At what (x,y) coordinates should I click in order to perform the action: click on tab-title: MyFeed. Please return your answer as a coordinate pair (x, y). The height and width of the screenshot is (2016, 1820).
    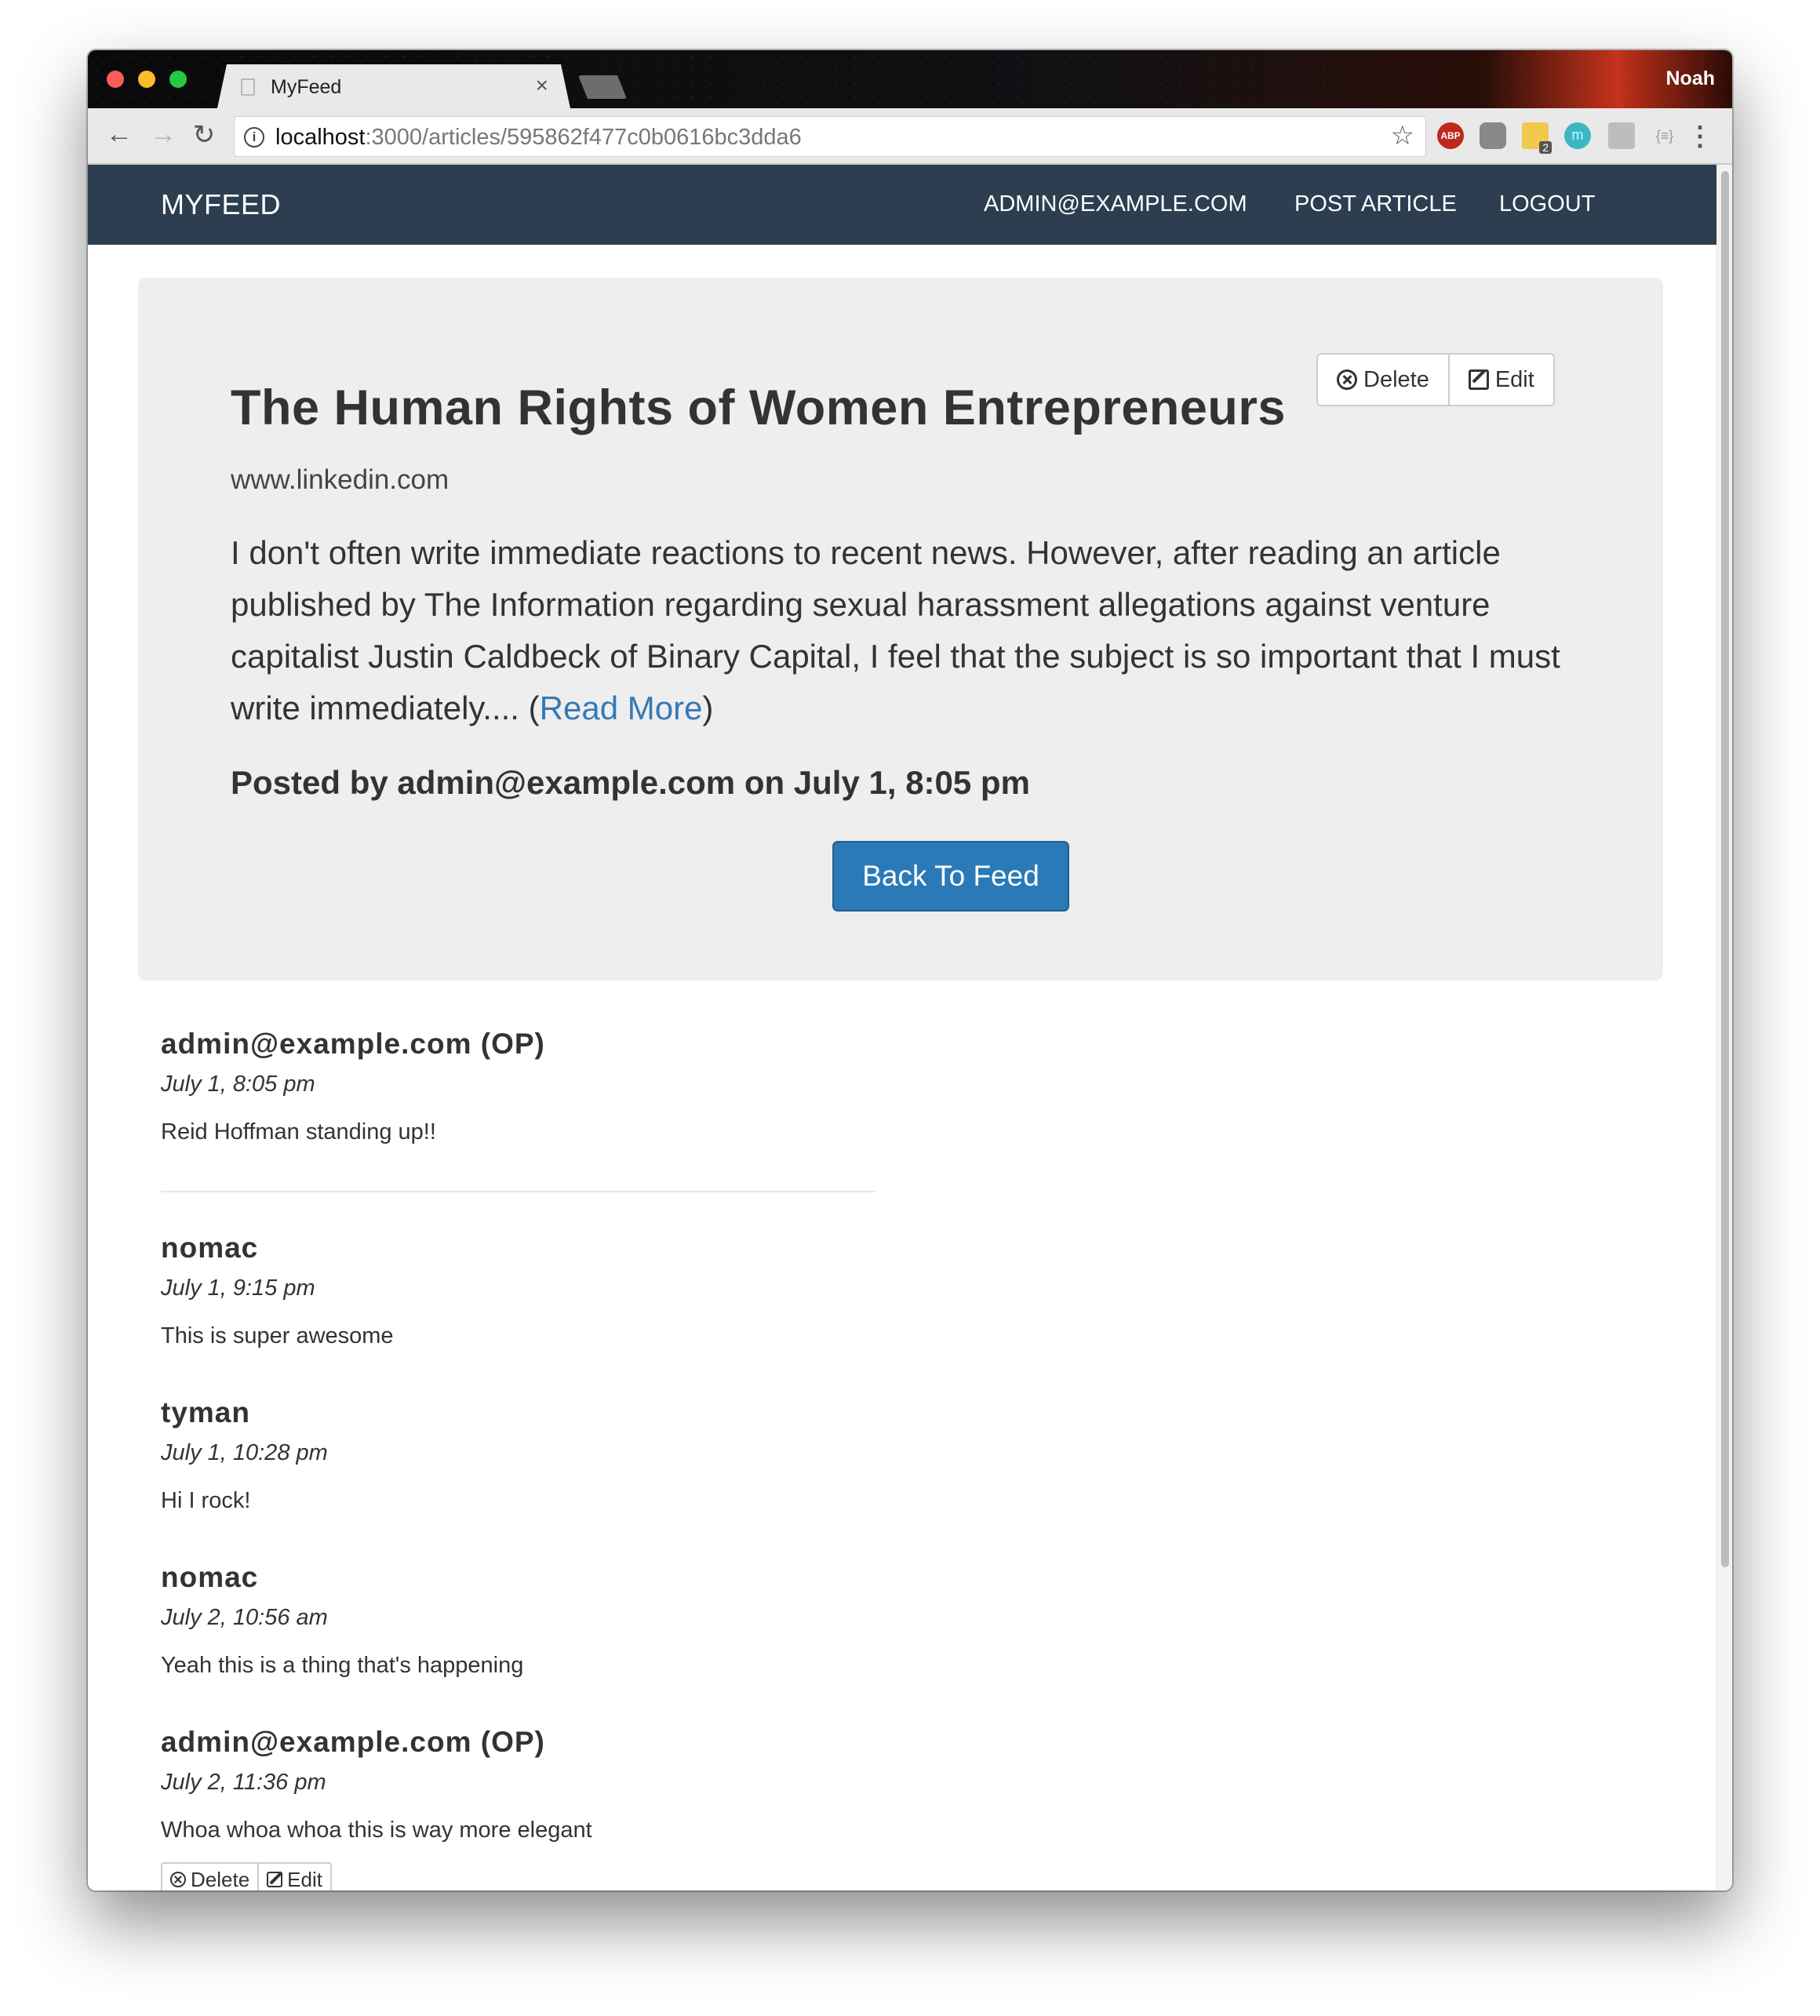
    Looking at the image, I should click on (306, 87).